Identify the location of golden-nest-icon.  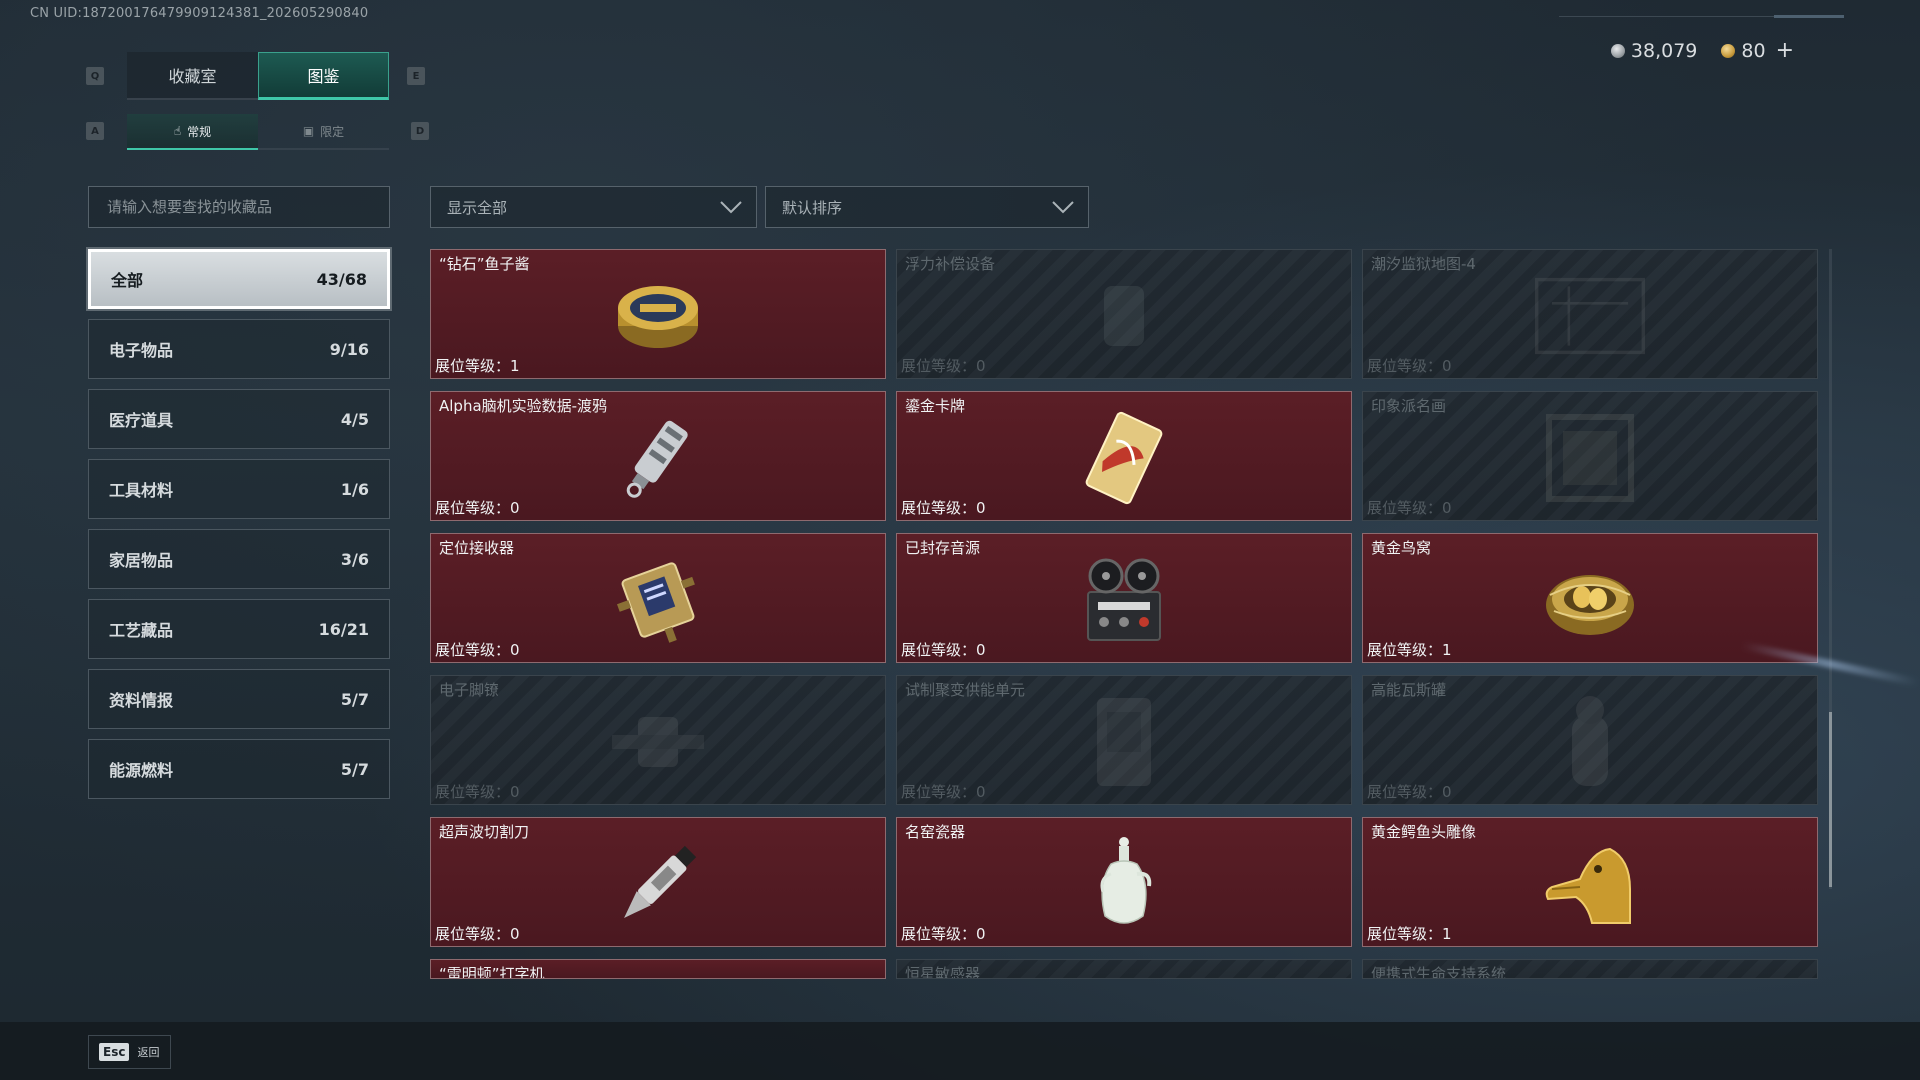
(1590, 600).